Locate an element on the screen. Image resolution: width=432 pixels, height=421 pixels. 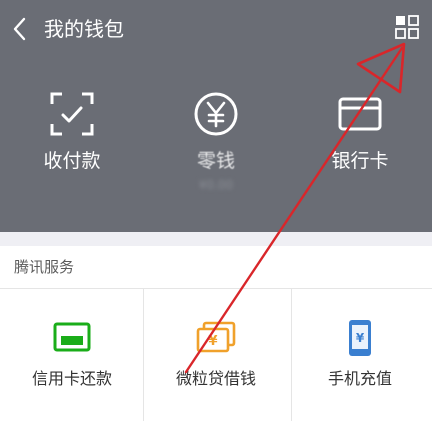
section-title: 腾讯服务 is located at coordinates (44, 267).